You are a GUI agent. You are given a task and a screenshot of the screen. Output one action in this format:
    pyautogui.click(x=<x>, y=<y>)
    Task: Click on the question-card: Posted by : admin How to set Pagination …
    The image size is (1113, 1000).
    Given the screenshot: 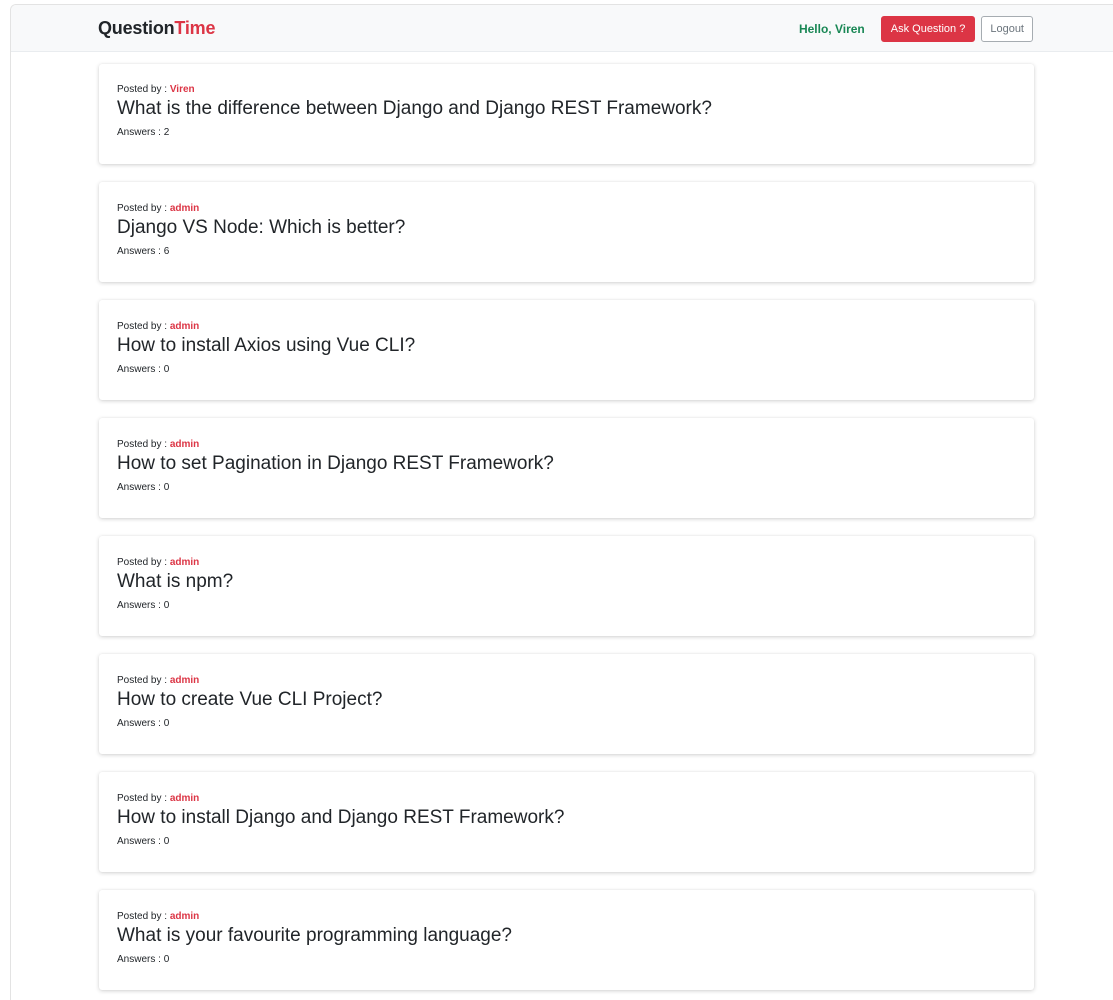 What is the action you would take?
    pyautogui.click(x=566, y=468)
    